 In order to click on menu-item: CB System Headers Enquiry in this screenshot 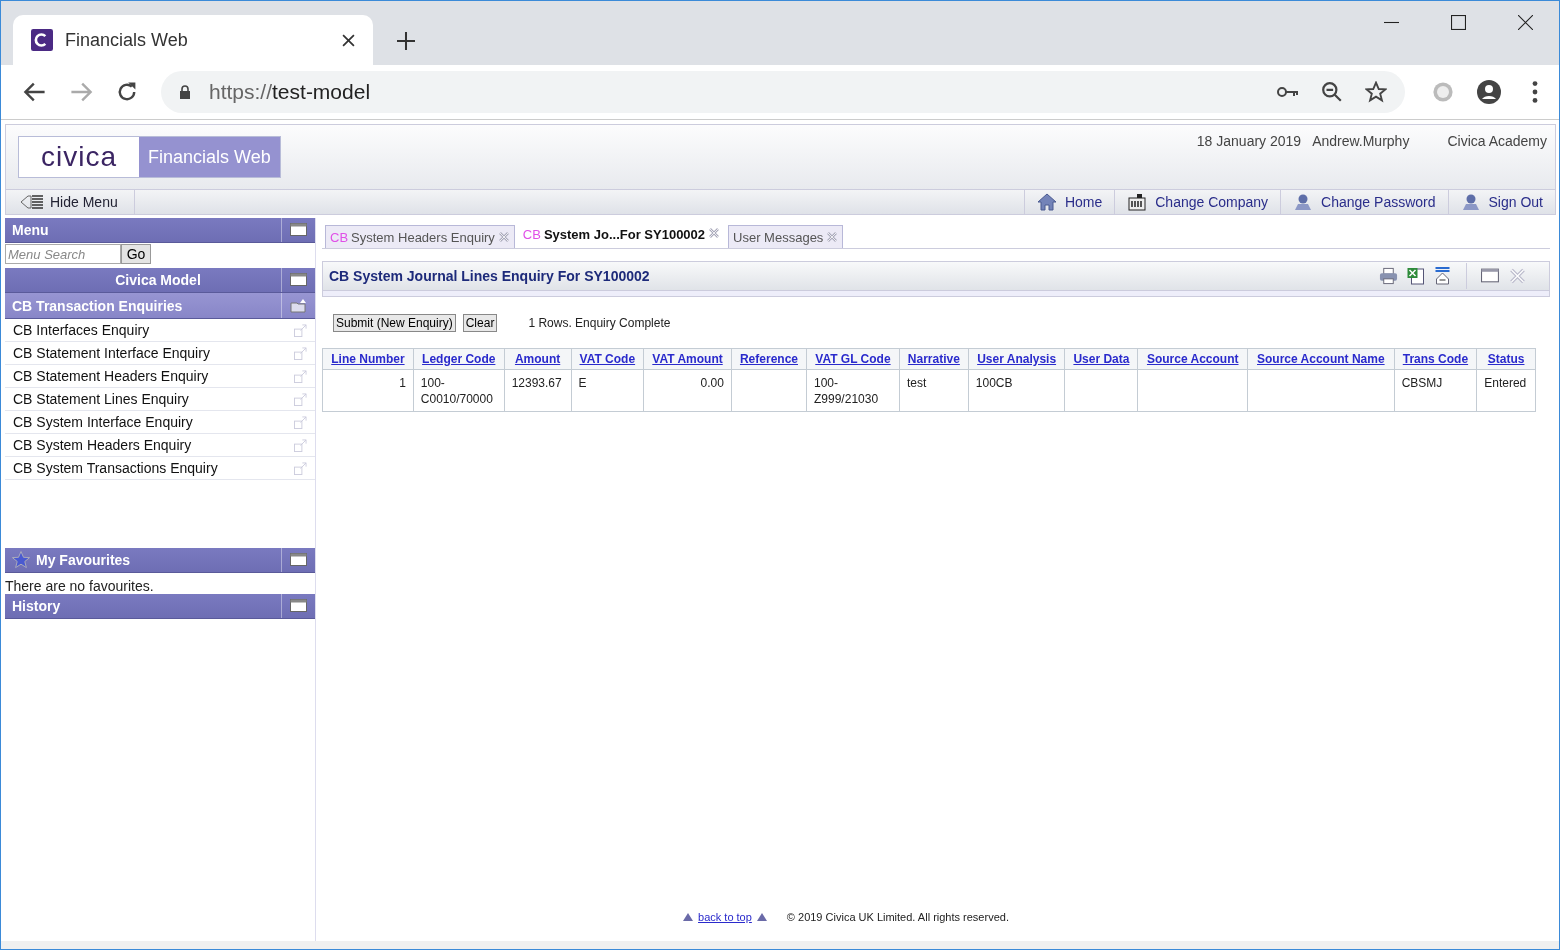, I will do `click(160, 445)`.